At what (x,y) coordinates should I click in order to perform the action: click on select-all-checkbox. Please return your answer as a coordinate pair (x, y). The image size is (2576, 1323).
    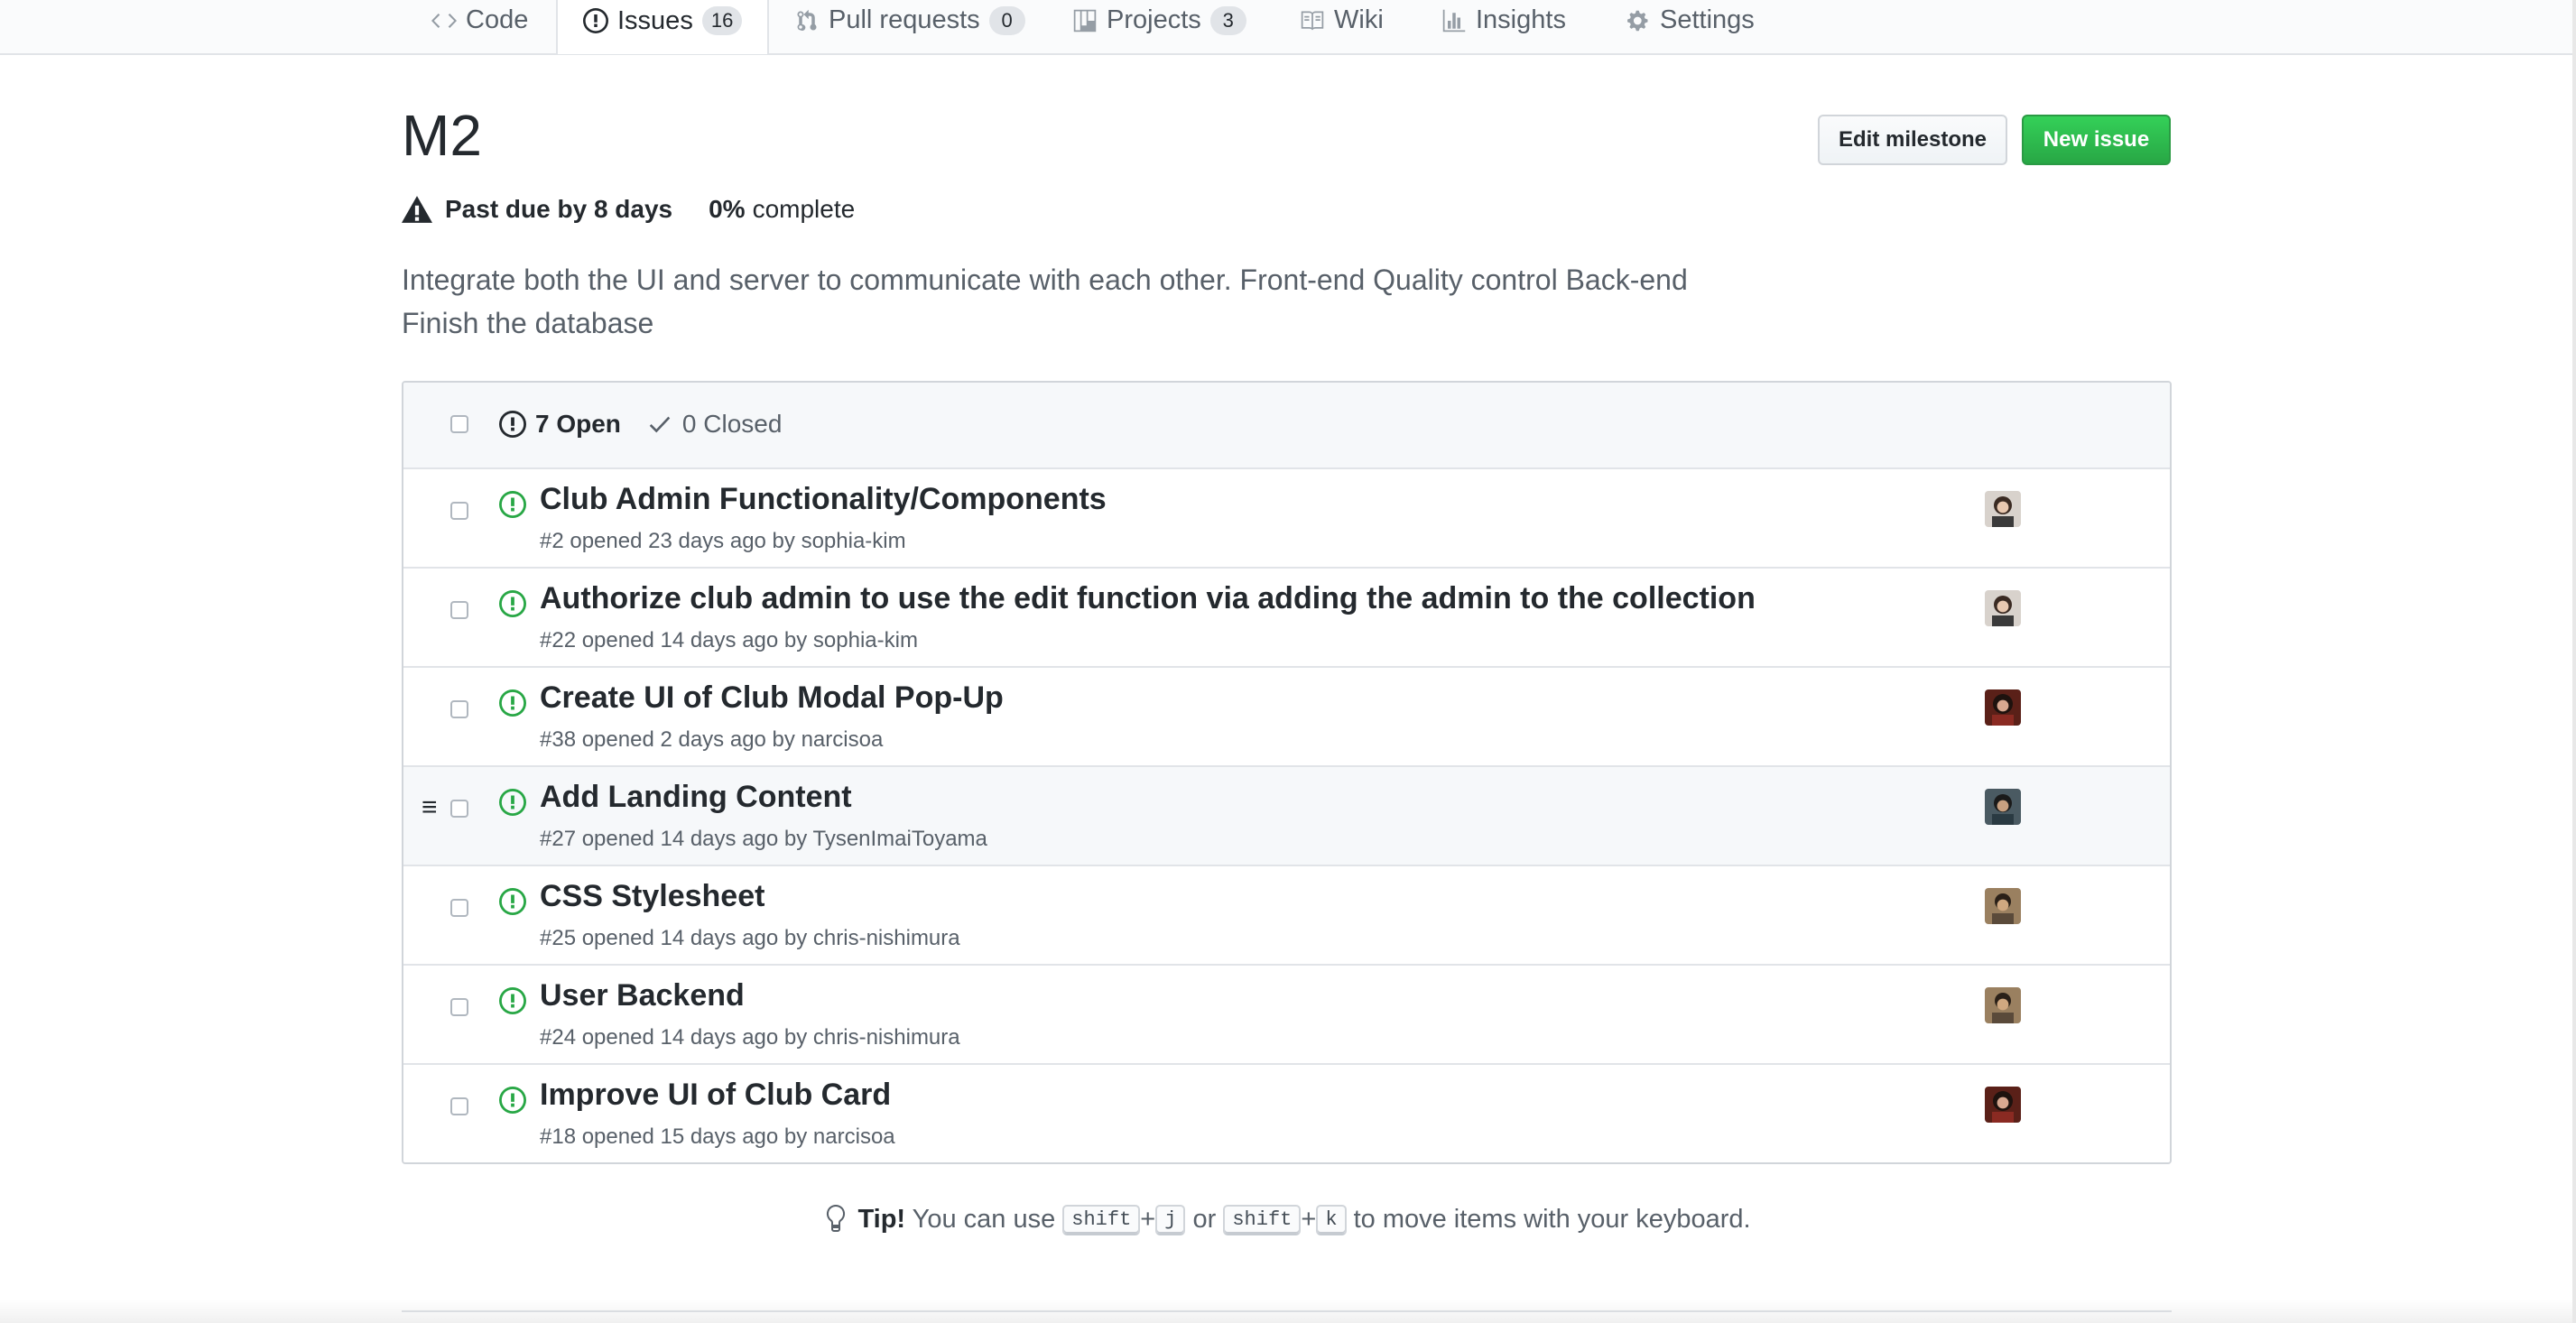
    Looking at the image, I should click on (459, 424).